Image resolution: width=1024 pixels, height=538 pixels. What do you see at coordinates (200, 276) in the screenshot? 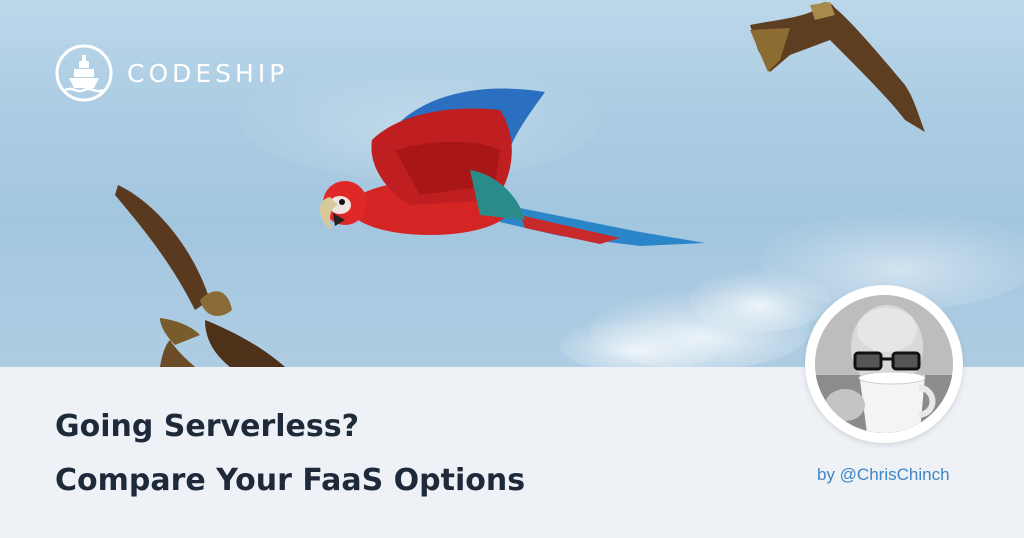
I see `kite-bird-left` at bounding box center [200, 276].